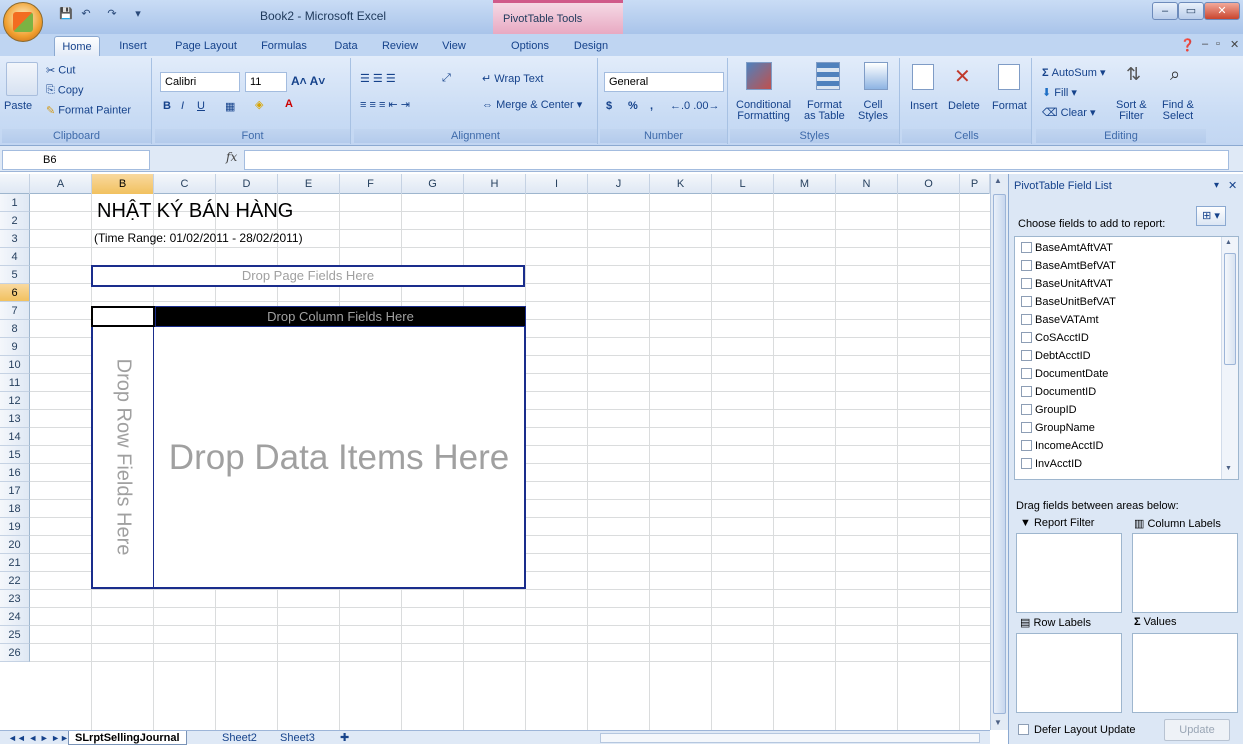 This screenshot has width=1243, height=745. What do you see at coordinates (1218, 44) in the screenshot?
I see `ribbon-restore-icon: ▫` at bounding box center [1218, 44].